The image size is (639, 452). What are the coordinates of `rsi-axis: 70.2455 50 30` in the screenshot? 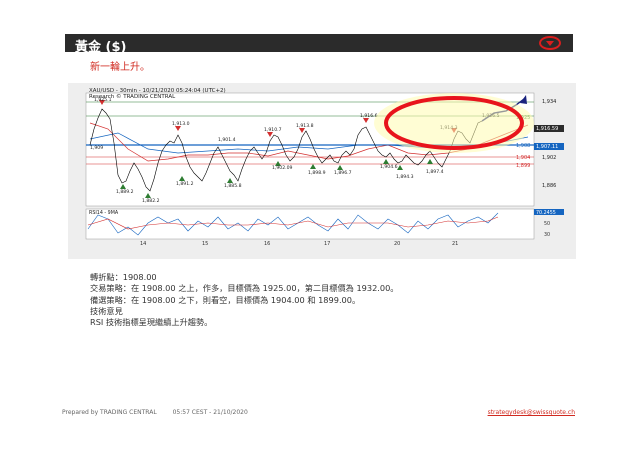 It's located at (549, 223).